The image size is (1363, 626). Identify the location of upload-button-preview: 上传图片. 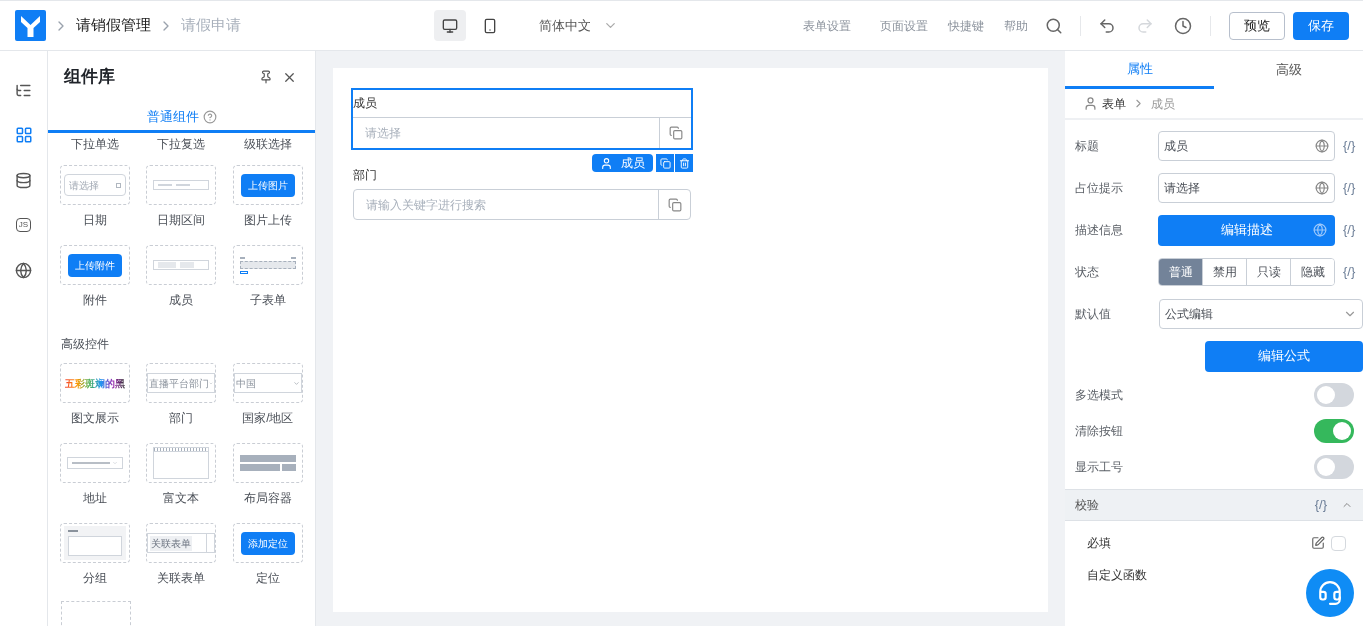
(267, 185).